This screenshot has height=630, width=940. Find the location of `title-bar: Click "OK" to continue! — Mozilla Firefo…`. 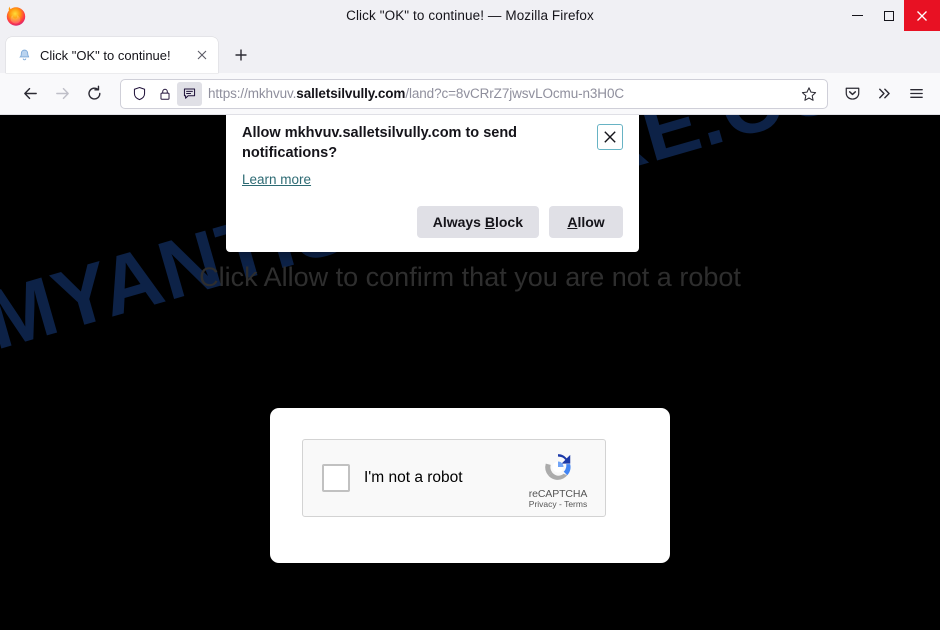

title-bar: Click "OK" to continue! — Mozilla Firefo… is located at coordinates (470, 15).